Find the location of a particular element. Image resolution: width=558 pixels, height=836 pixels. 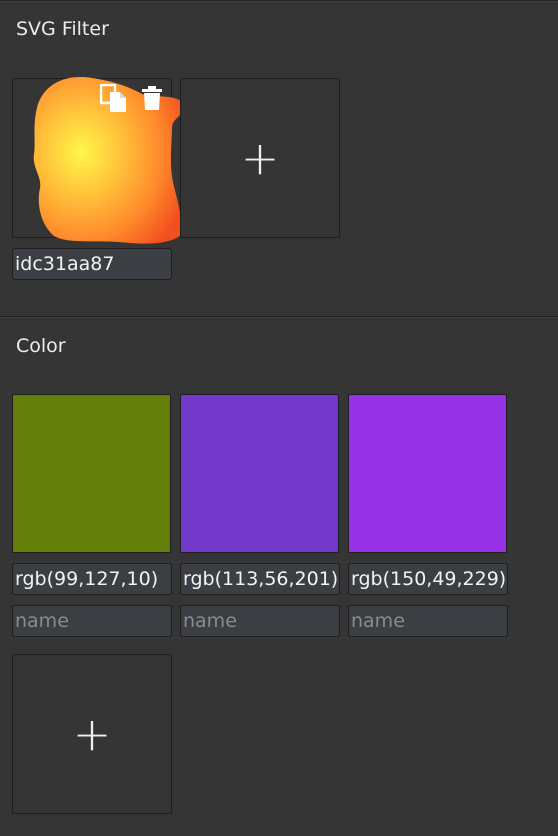

add-svg-filter-button: + is located at coordinates (260, 158).